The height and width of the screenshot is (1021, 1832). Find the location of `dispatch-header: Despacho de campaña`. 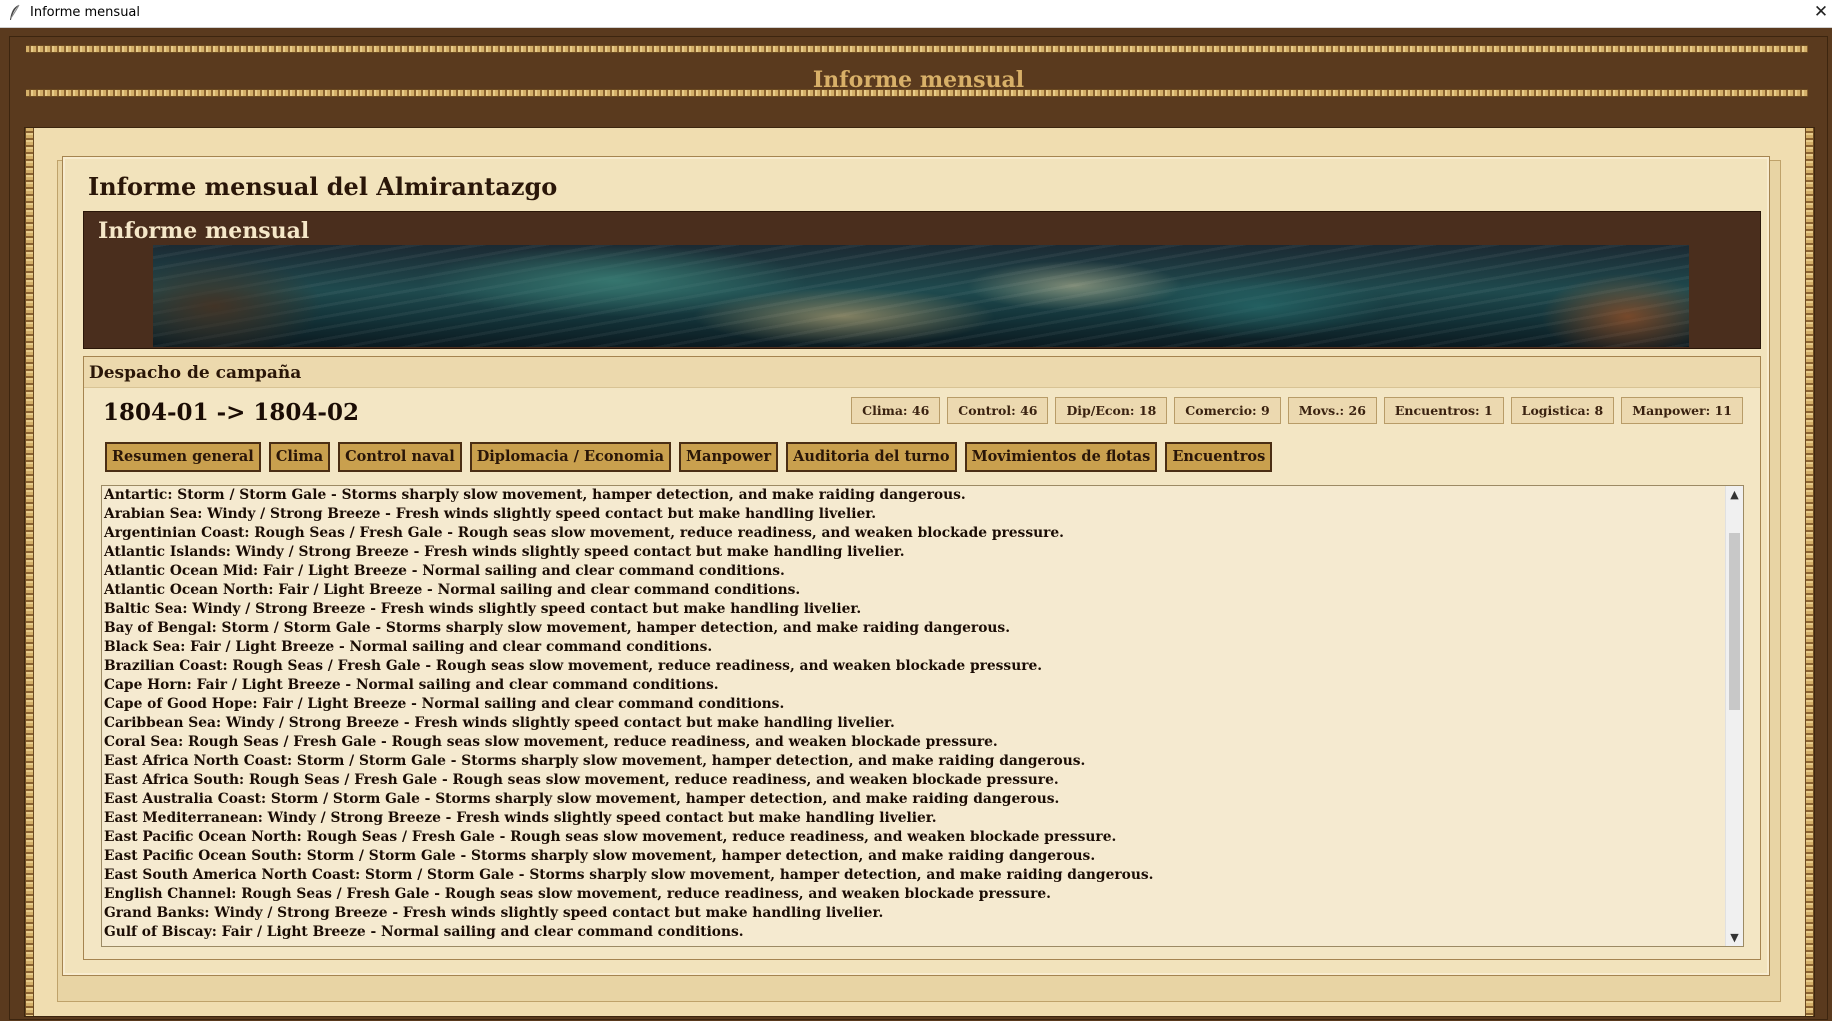

dispatch-header: Despacho de campaña is located at coordinates (922, 372).